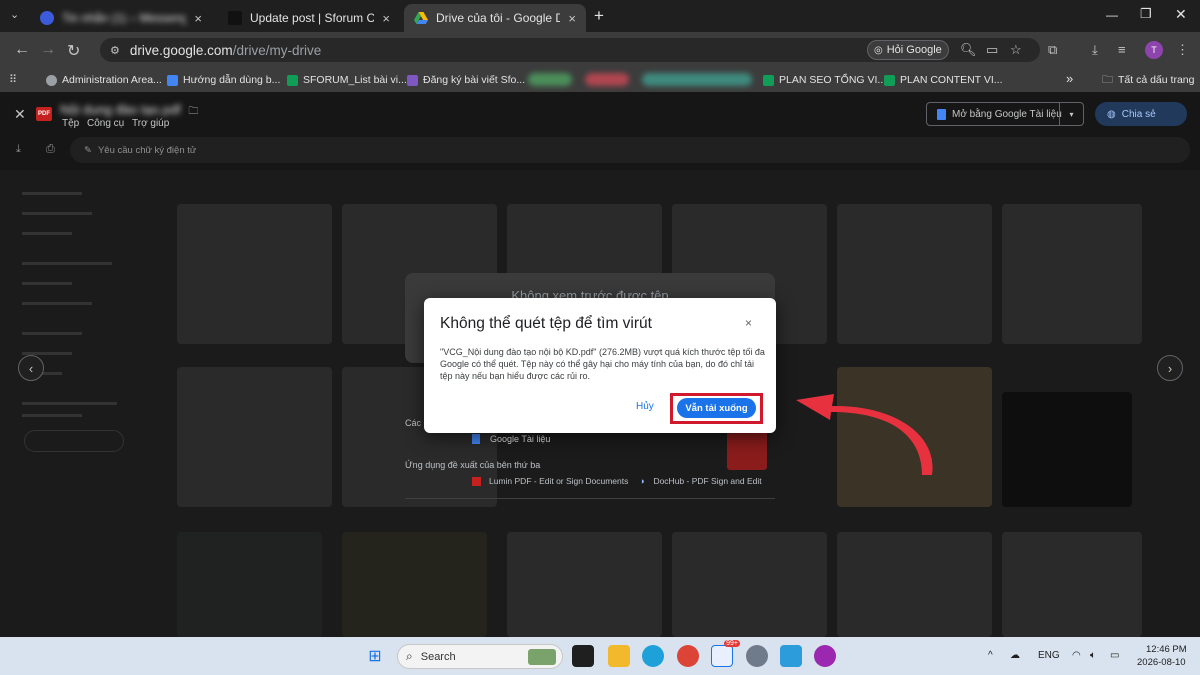 The image size is (1200, 675). What do you see at coordinates (630, 150) in the screenshot?
I see `esignature-request-bar: ✎ Yêu cầu chữ ký điện tử` at bounding box center [630, 150].